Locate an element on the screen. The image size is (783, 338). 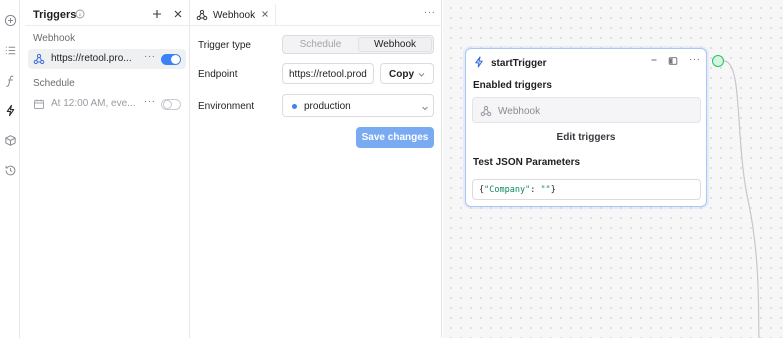
enabled-trigger-pill: Webhook is located at coordinates (586, 110).